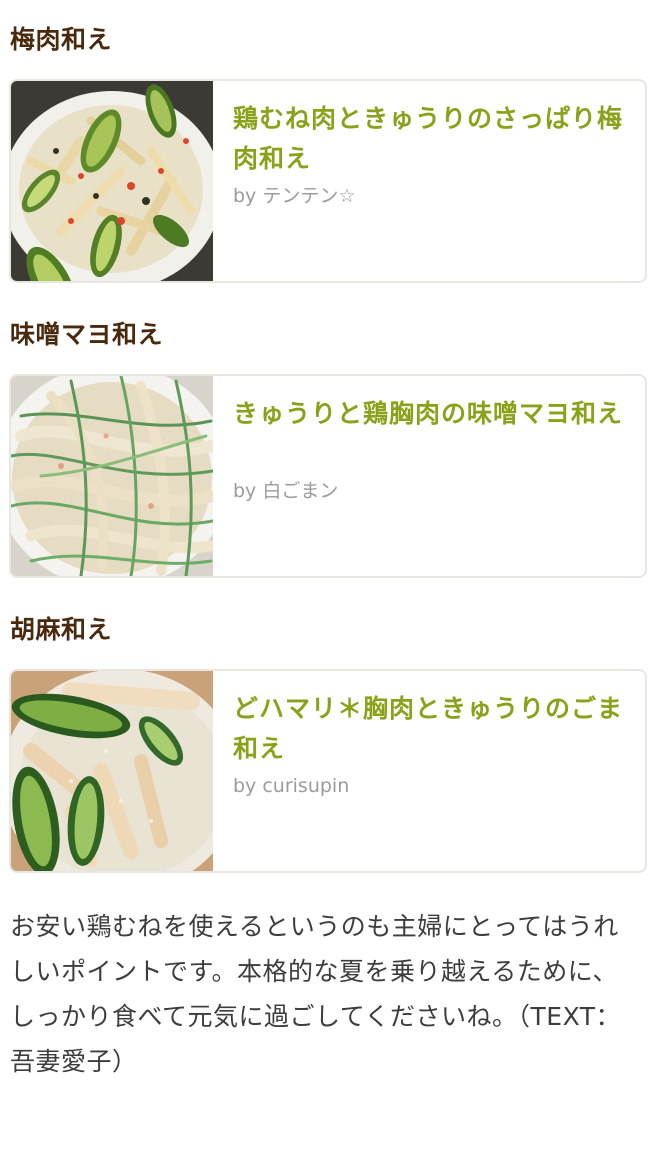 The image size is (650, 1155). Describe the element at coordinates (431, 139) in the screenshot. I see `recipe-title-link: 鶏むね肉ときゅうりのさっぱり梅肉和え` at that location.